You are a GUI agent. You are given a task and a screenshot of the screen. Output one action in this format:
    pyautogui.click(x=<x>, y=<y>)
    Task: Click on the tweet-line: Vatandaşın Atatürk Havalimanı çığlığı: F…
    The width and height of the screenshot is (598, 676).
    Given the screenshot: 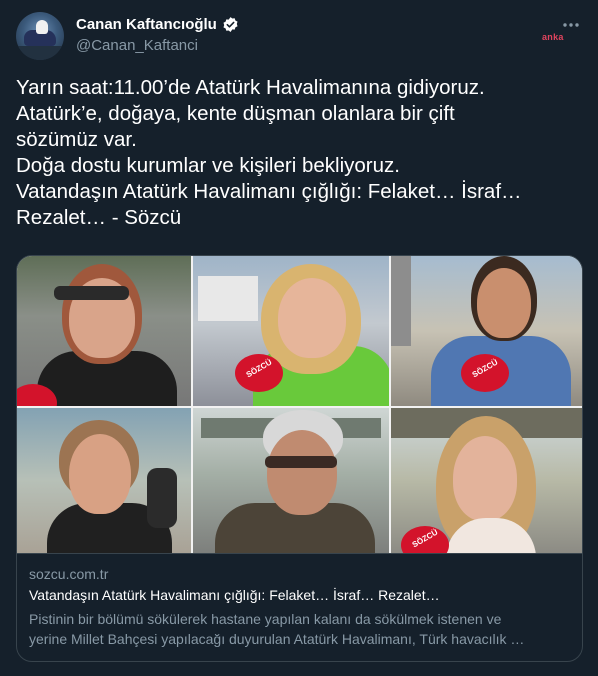 What is the action you would take?
    pyautogui.click(x=269, y=191)
    